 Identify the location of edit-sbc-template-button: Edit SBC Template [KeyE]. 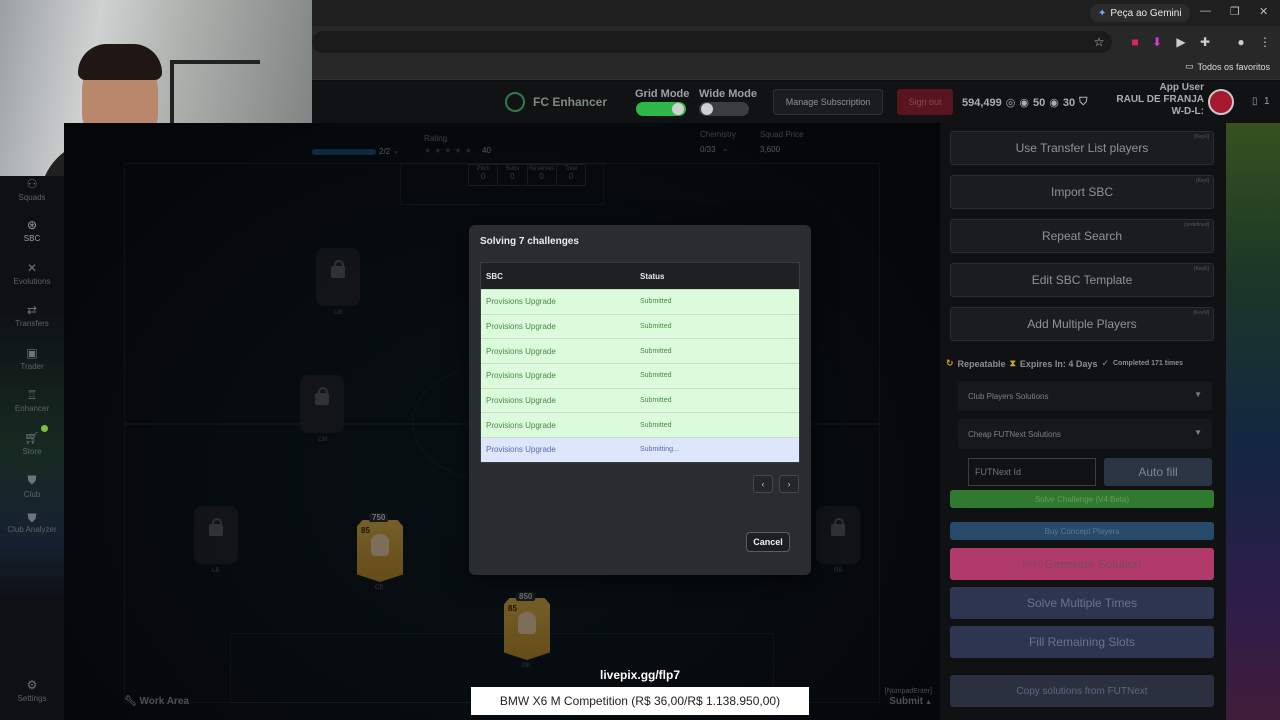
(1082, 280).